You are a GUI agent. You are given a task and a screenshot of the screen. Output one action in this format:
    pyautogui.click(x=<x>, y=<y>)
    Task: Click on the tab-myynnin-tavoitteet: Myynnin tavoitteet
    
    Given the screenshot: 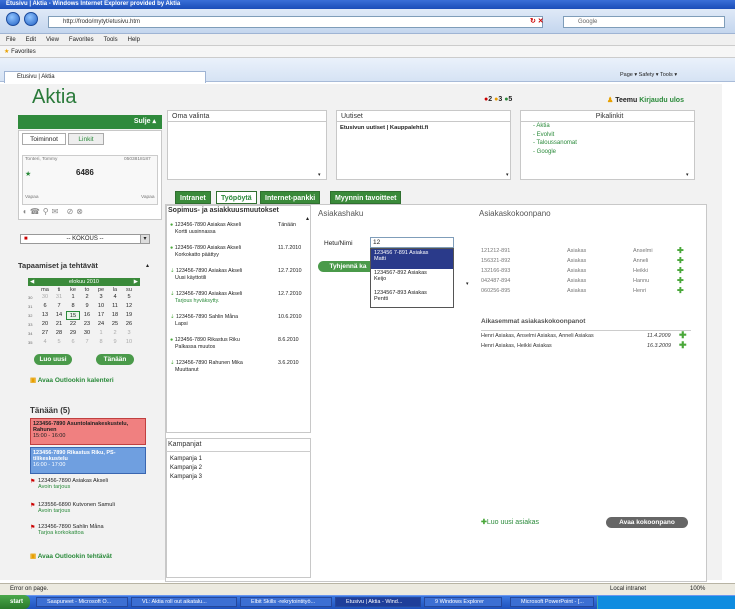 What is the action you would take?
    pyautogui.click(x=366, y=197)
    